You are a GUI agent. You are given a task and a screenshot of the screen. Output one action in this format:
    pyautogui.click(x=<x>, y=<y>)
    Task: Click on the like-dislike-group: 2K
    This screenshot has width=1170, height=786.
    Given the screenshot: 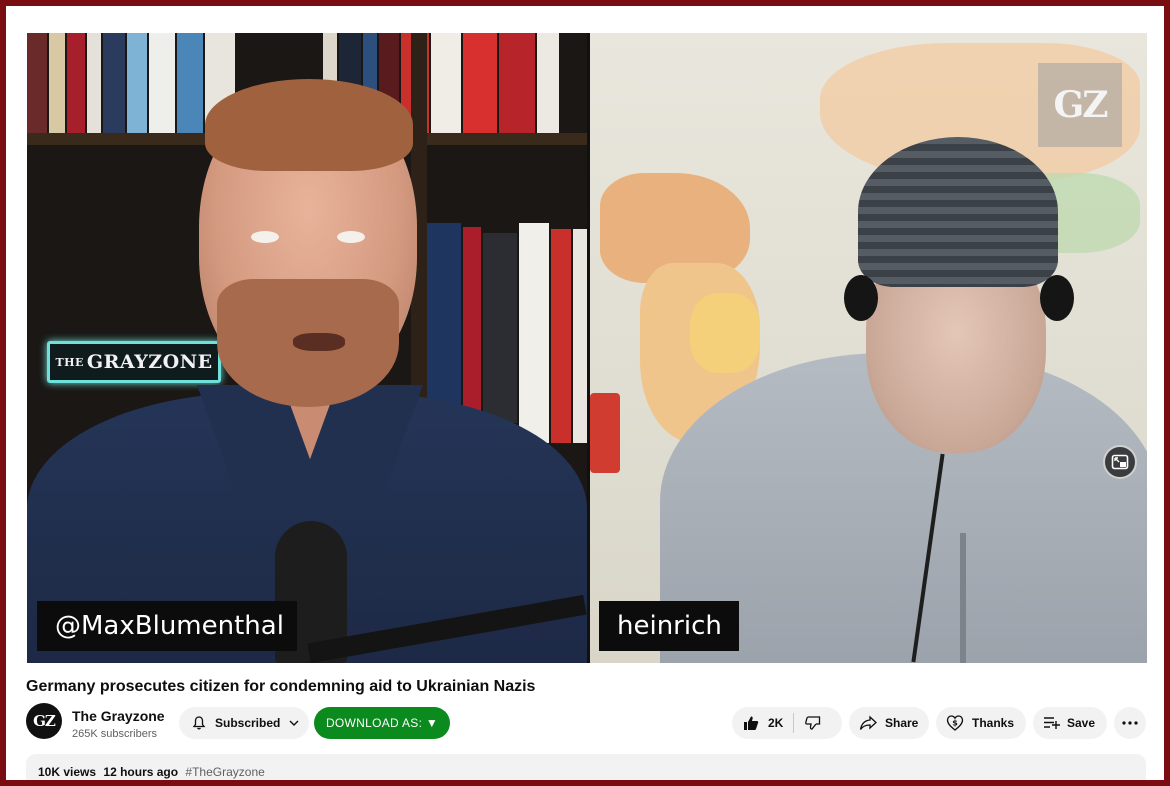 What is the action you would take?
    pyautogui.click(x=787, y=723)
    